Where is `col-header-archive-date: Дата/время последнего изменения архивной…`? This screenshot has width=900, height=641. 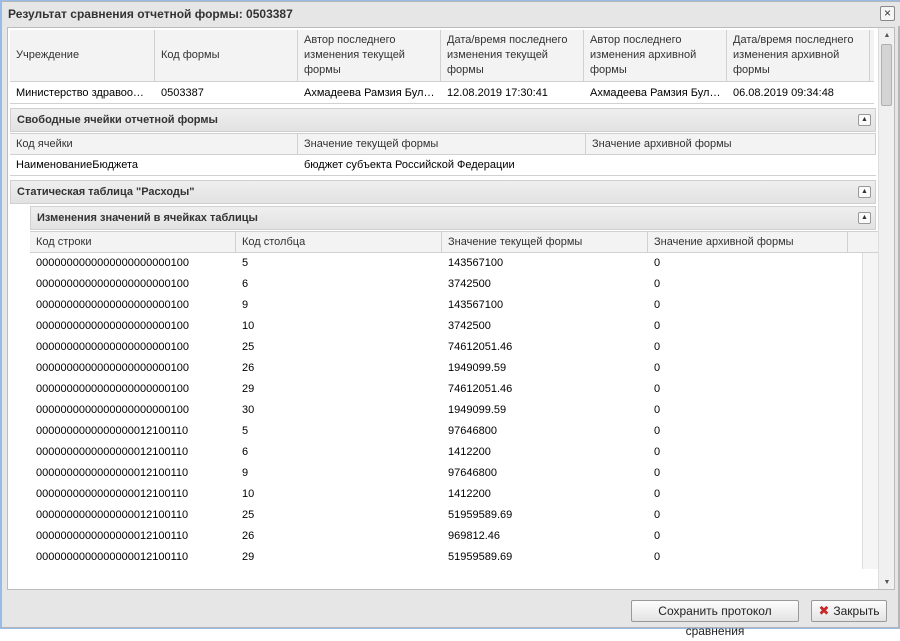
col-header-archive-date: Дата/время последнего изменения архивной… is located at coordinates (798, 55).